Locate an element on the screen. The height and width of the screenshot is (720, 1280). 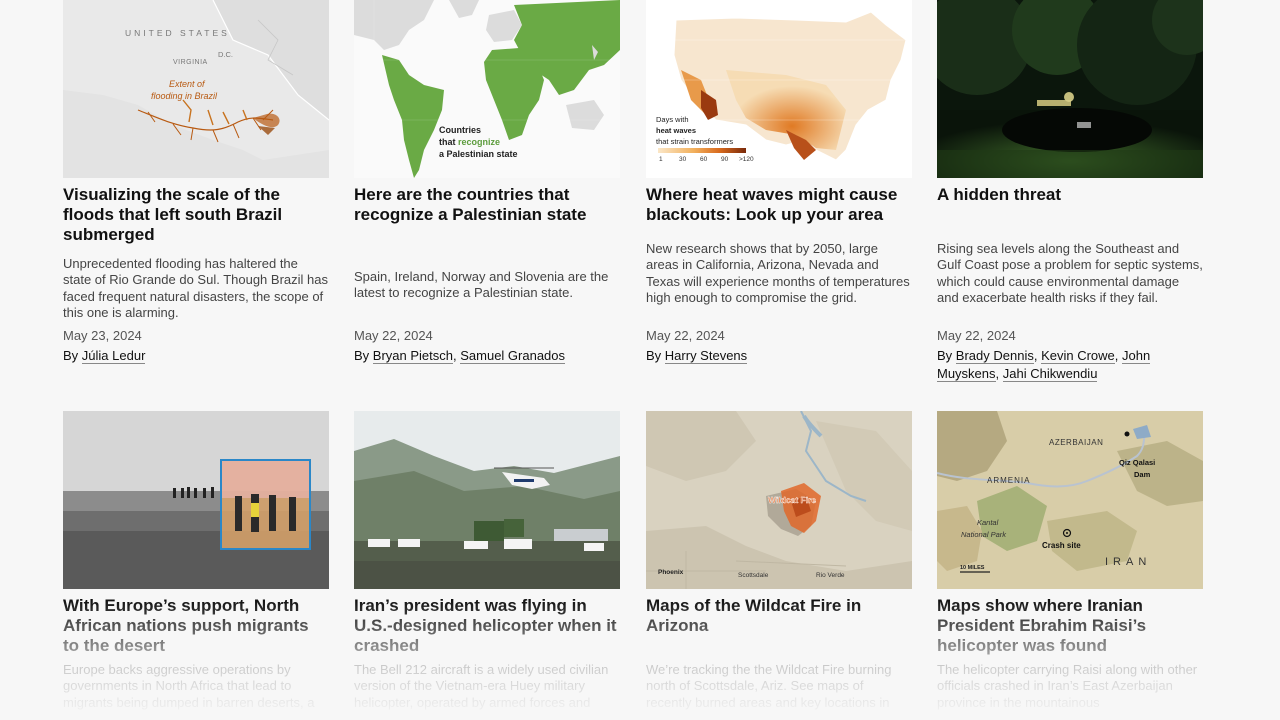
map-label-country: ARMENIA is located at coordinates (1008, 480).